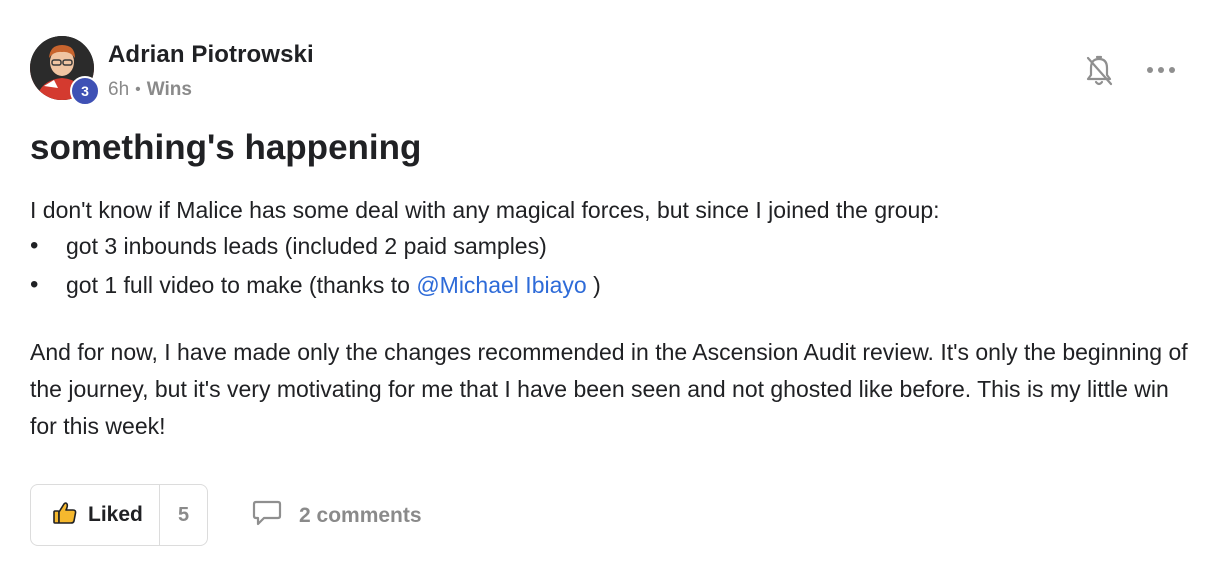  I want to click on author-name: Adrian Piotrowski, so click(211, 55).